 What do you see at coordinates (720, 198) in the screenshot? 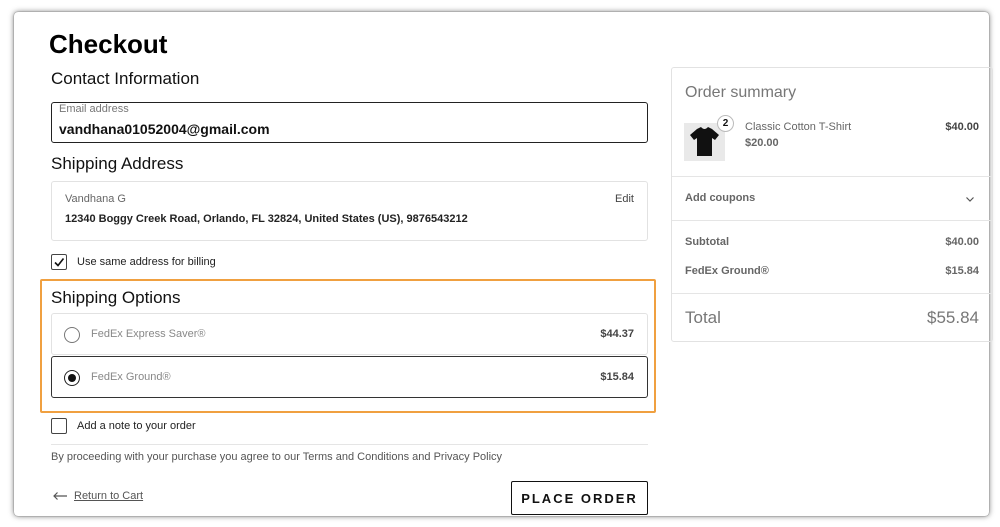
I see `add-coupons-toggle: Add coupons` at bounding box center [720, 198].